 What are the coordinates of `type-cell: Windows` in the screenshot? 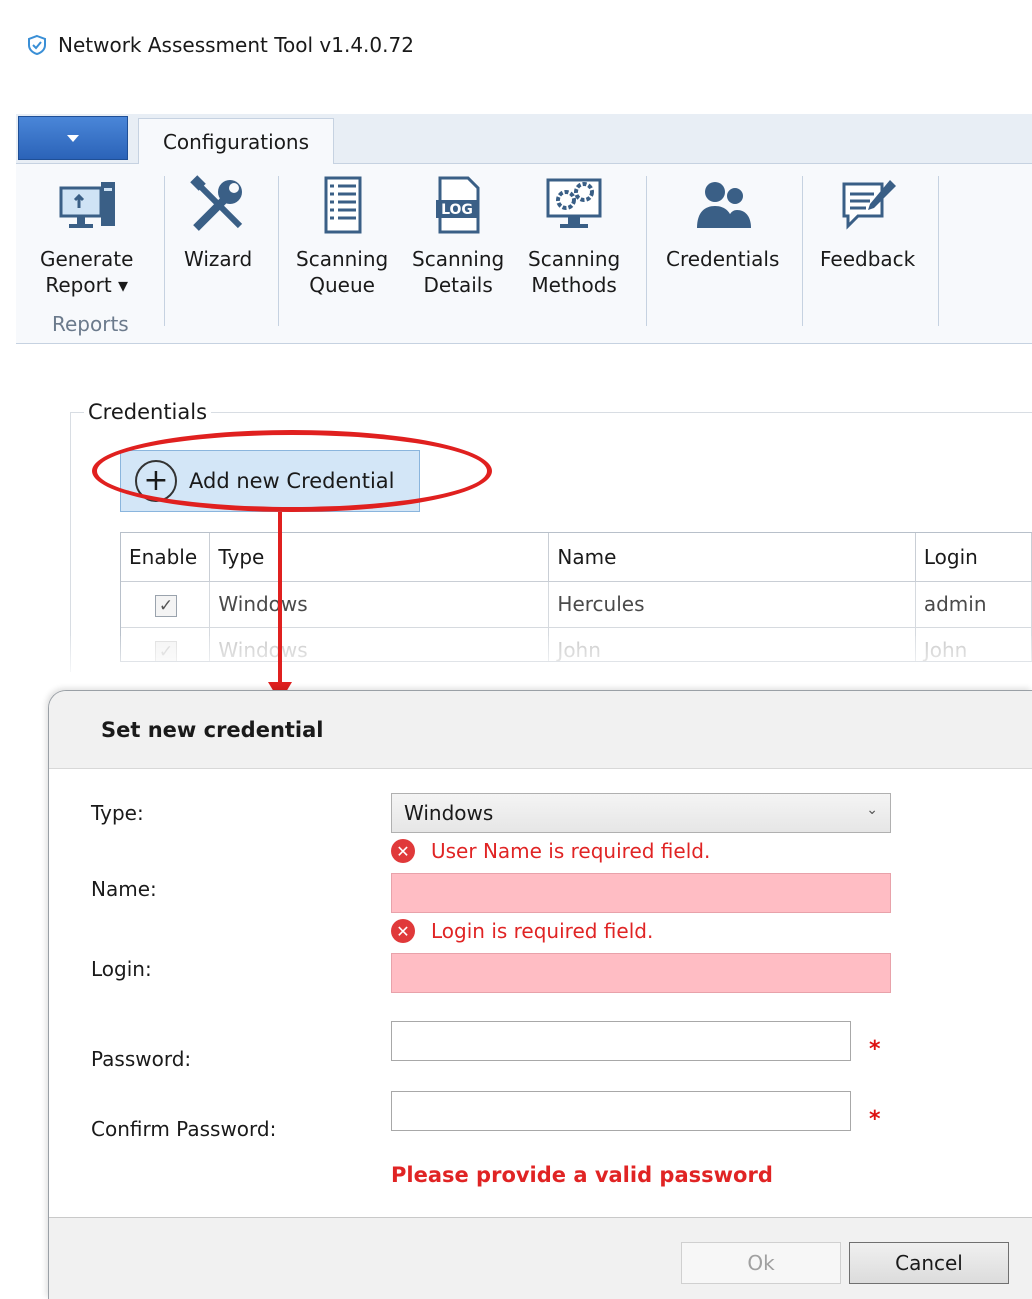 It's located at (379, 604).